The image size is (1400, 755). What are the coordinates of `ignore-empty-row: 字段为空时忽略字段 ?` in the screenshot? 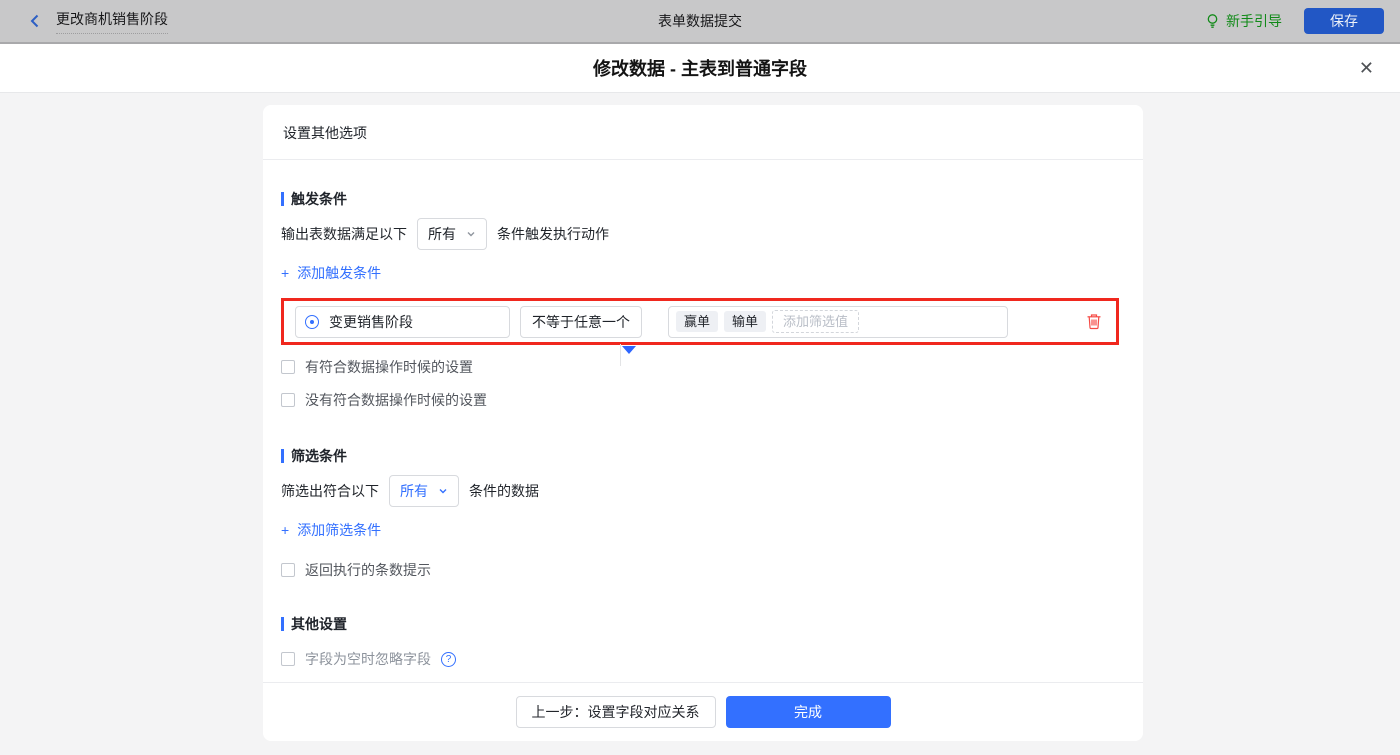 It's located at (703, 659).